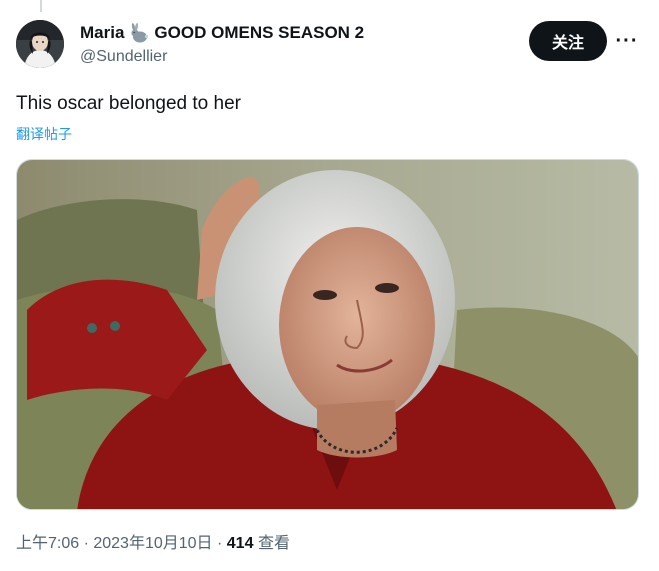  I want to click on avatar-image, so click(40, 44).